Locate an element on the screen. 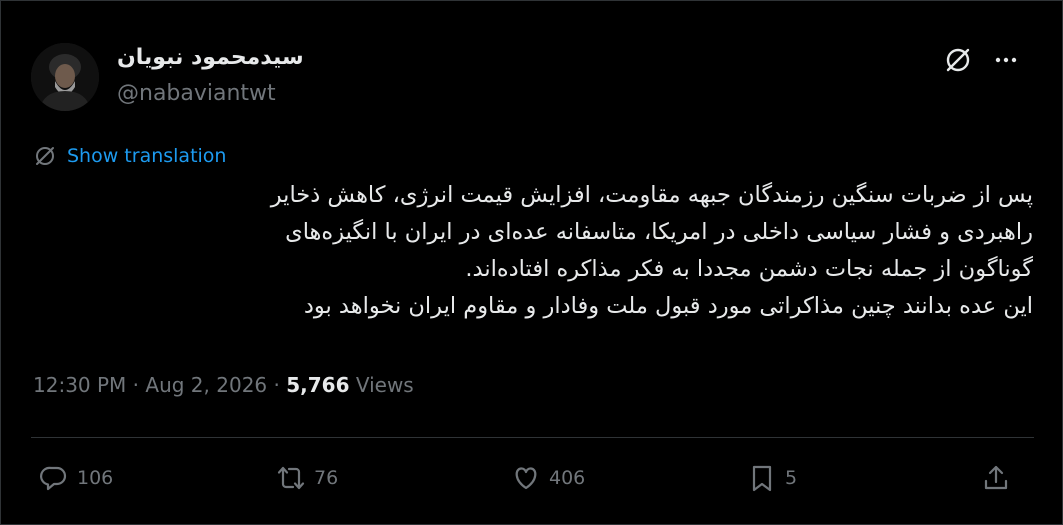 This screenshot has height=525, width=1063. tweet-time: 12:30 PM is located at coordinates (79, 385).